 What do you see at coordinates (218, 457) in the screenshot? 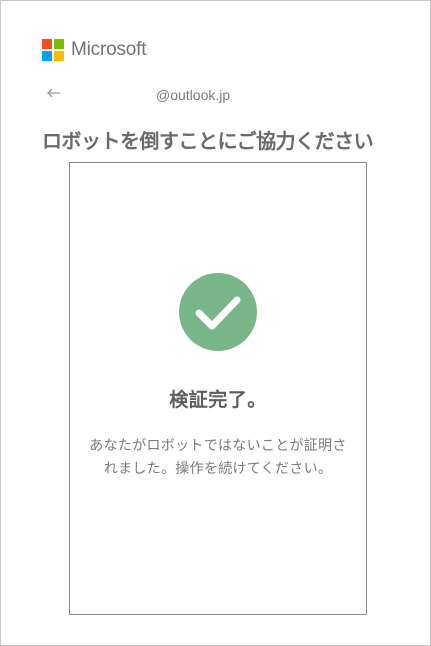
I see `verification-message: あなたがロボットではないことが証明されました。操作を続けてください。` at bounding box center [218, 457].